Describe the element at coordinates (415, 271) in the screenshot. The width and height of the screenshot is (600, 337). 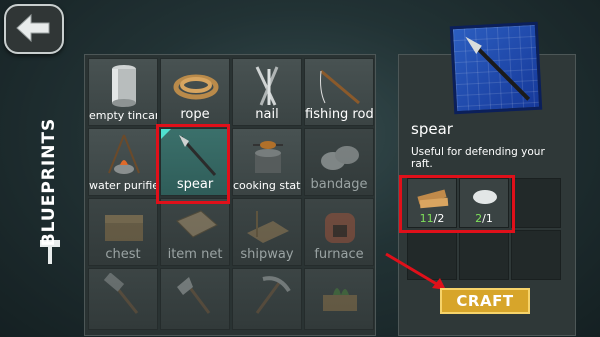
I see `pointer-arrow` at that location.